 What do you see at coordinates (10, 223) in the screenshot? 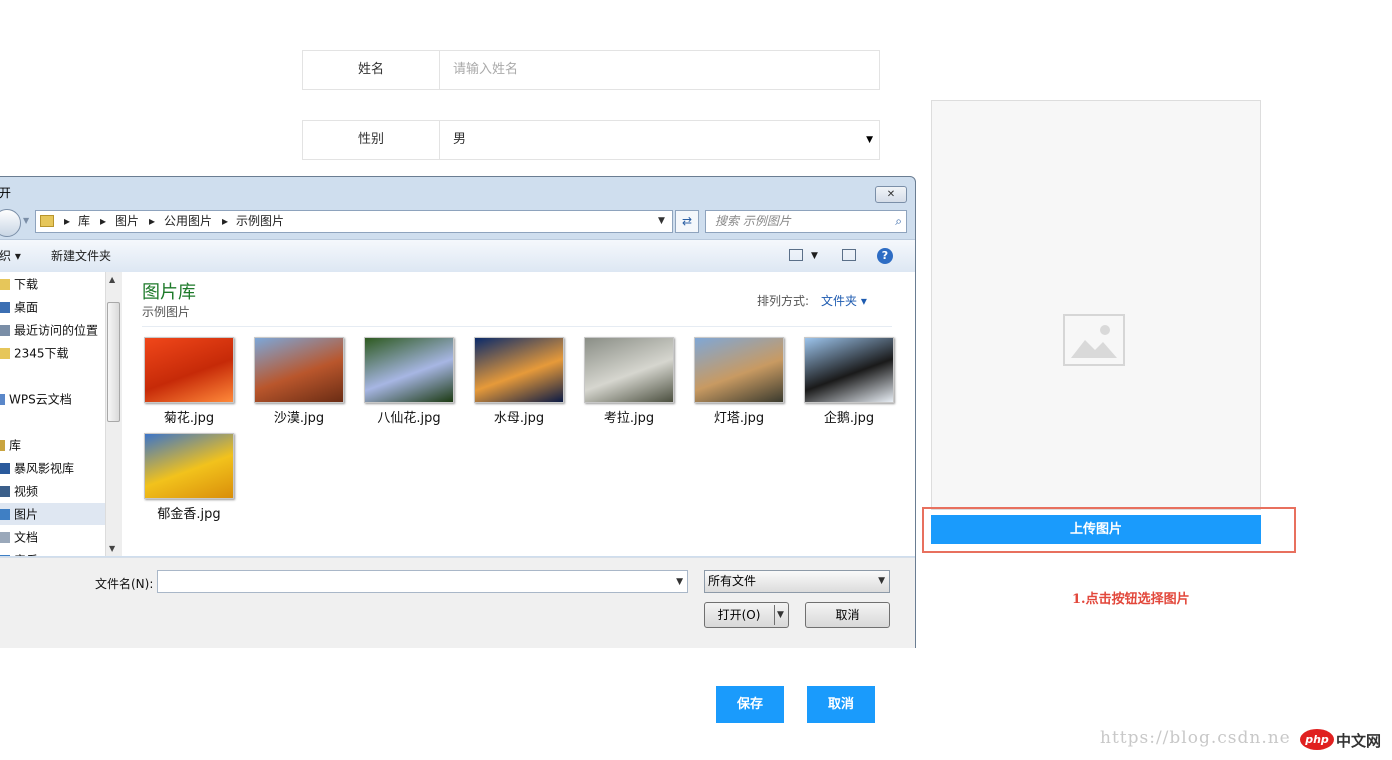
I see `back-button` at bounding box center [10, 223].